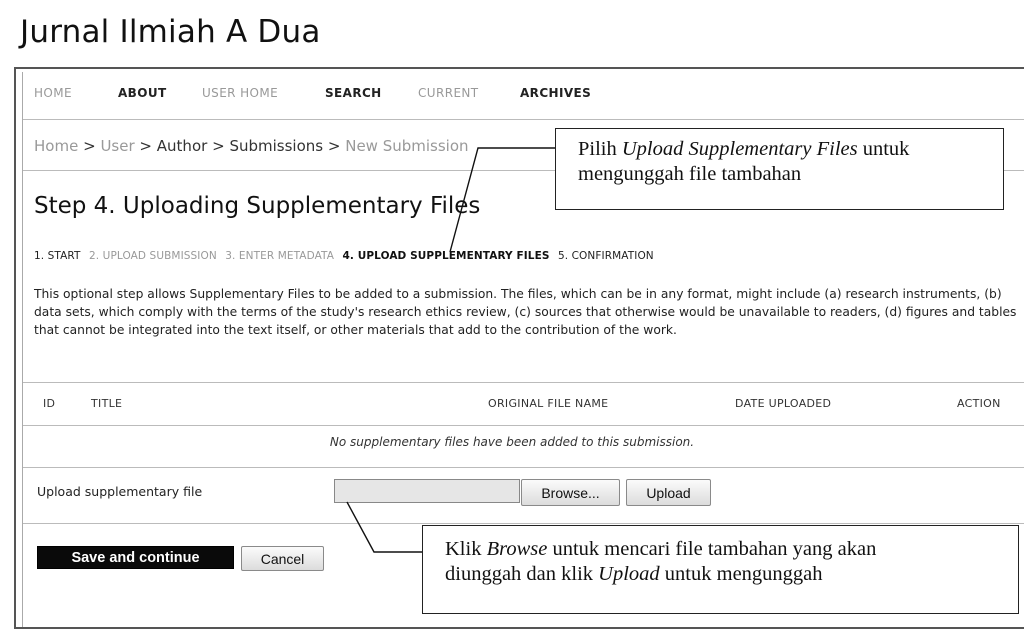 The image size is (1024, 629). What do you see at coordinates (600, 149) in the screenshot?
I see `callout-1-text-a: Pilih` at bounding box center [600, 149].